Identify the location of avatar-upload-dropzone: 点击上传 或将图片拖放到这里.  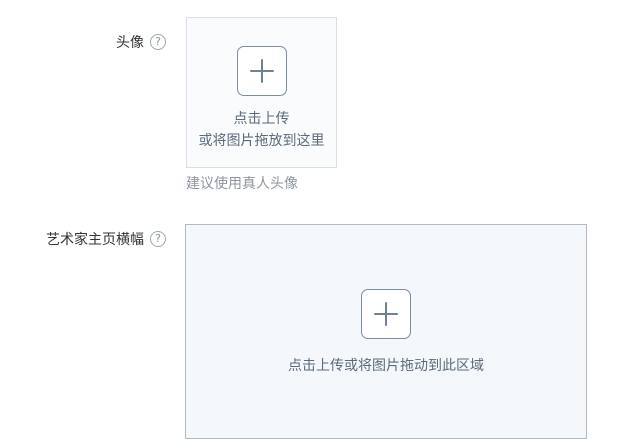
(261, 92).